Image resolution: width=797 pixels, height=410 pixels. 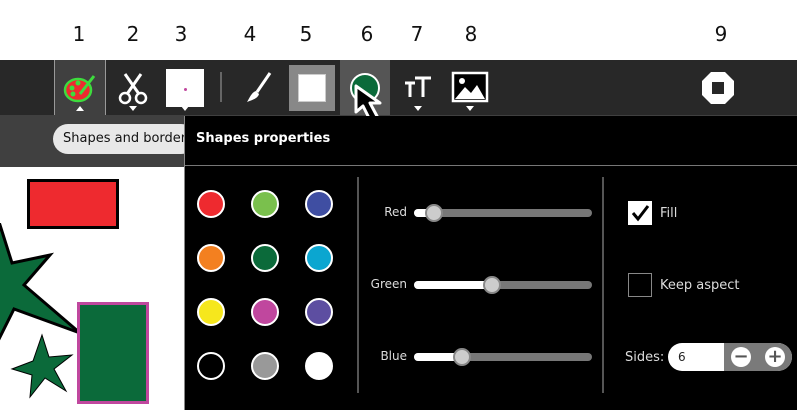 I want to click on fill-checkbox, so click(x=640, y=213).